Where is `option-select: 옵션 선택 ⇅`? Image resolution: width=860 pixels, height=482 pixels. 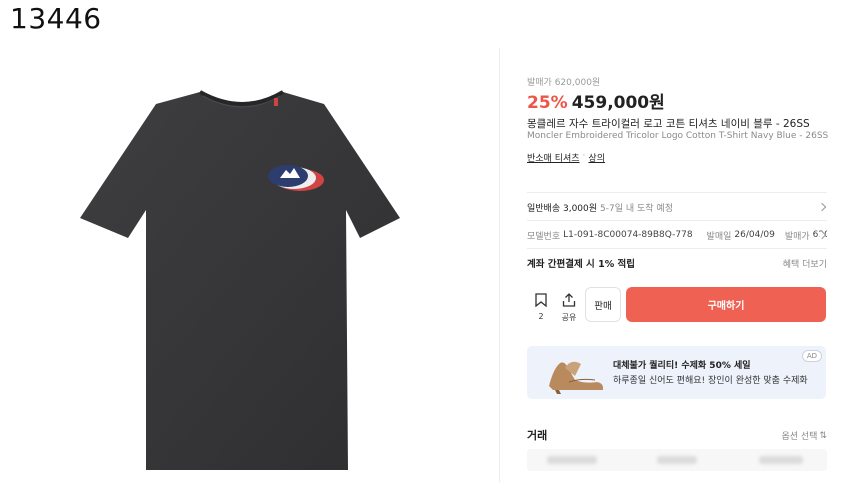 option-select: 옵션 선택 ⇅ is located at coordinates (804, 436).